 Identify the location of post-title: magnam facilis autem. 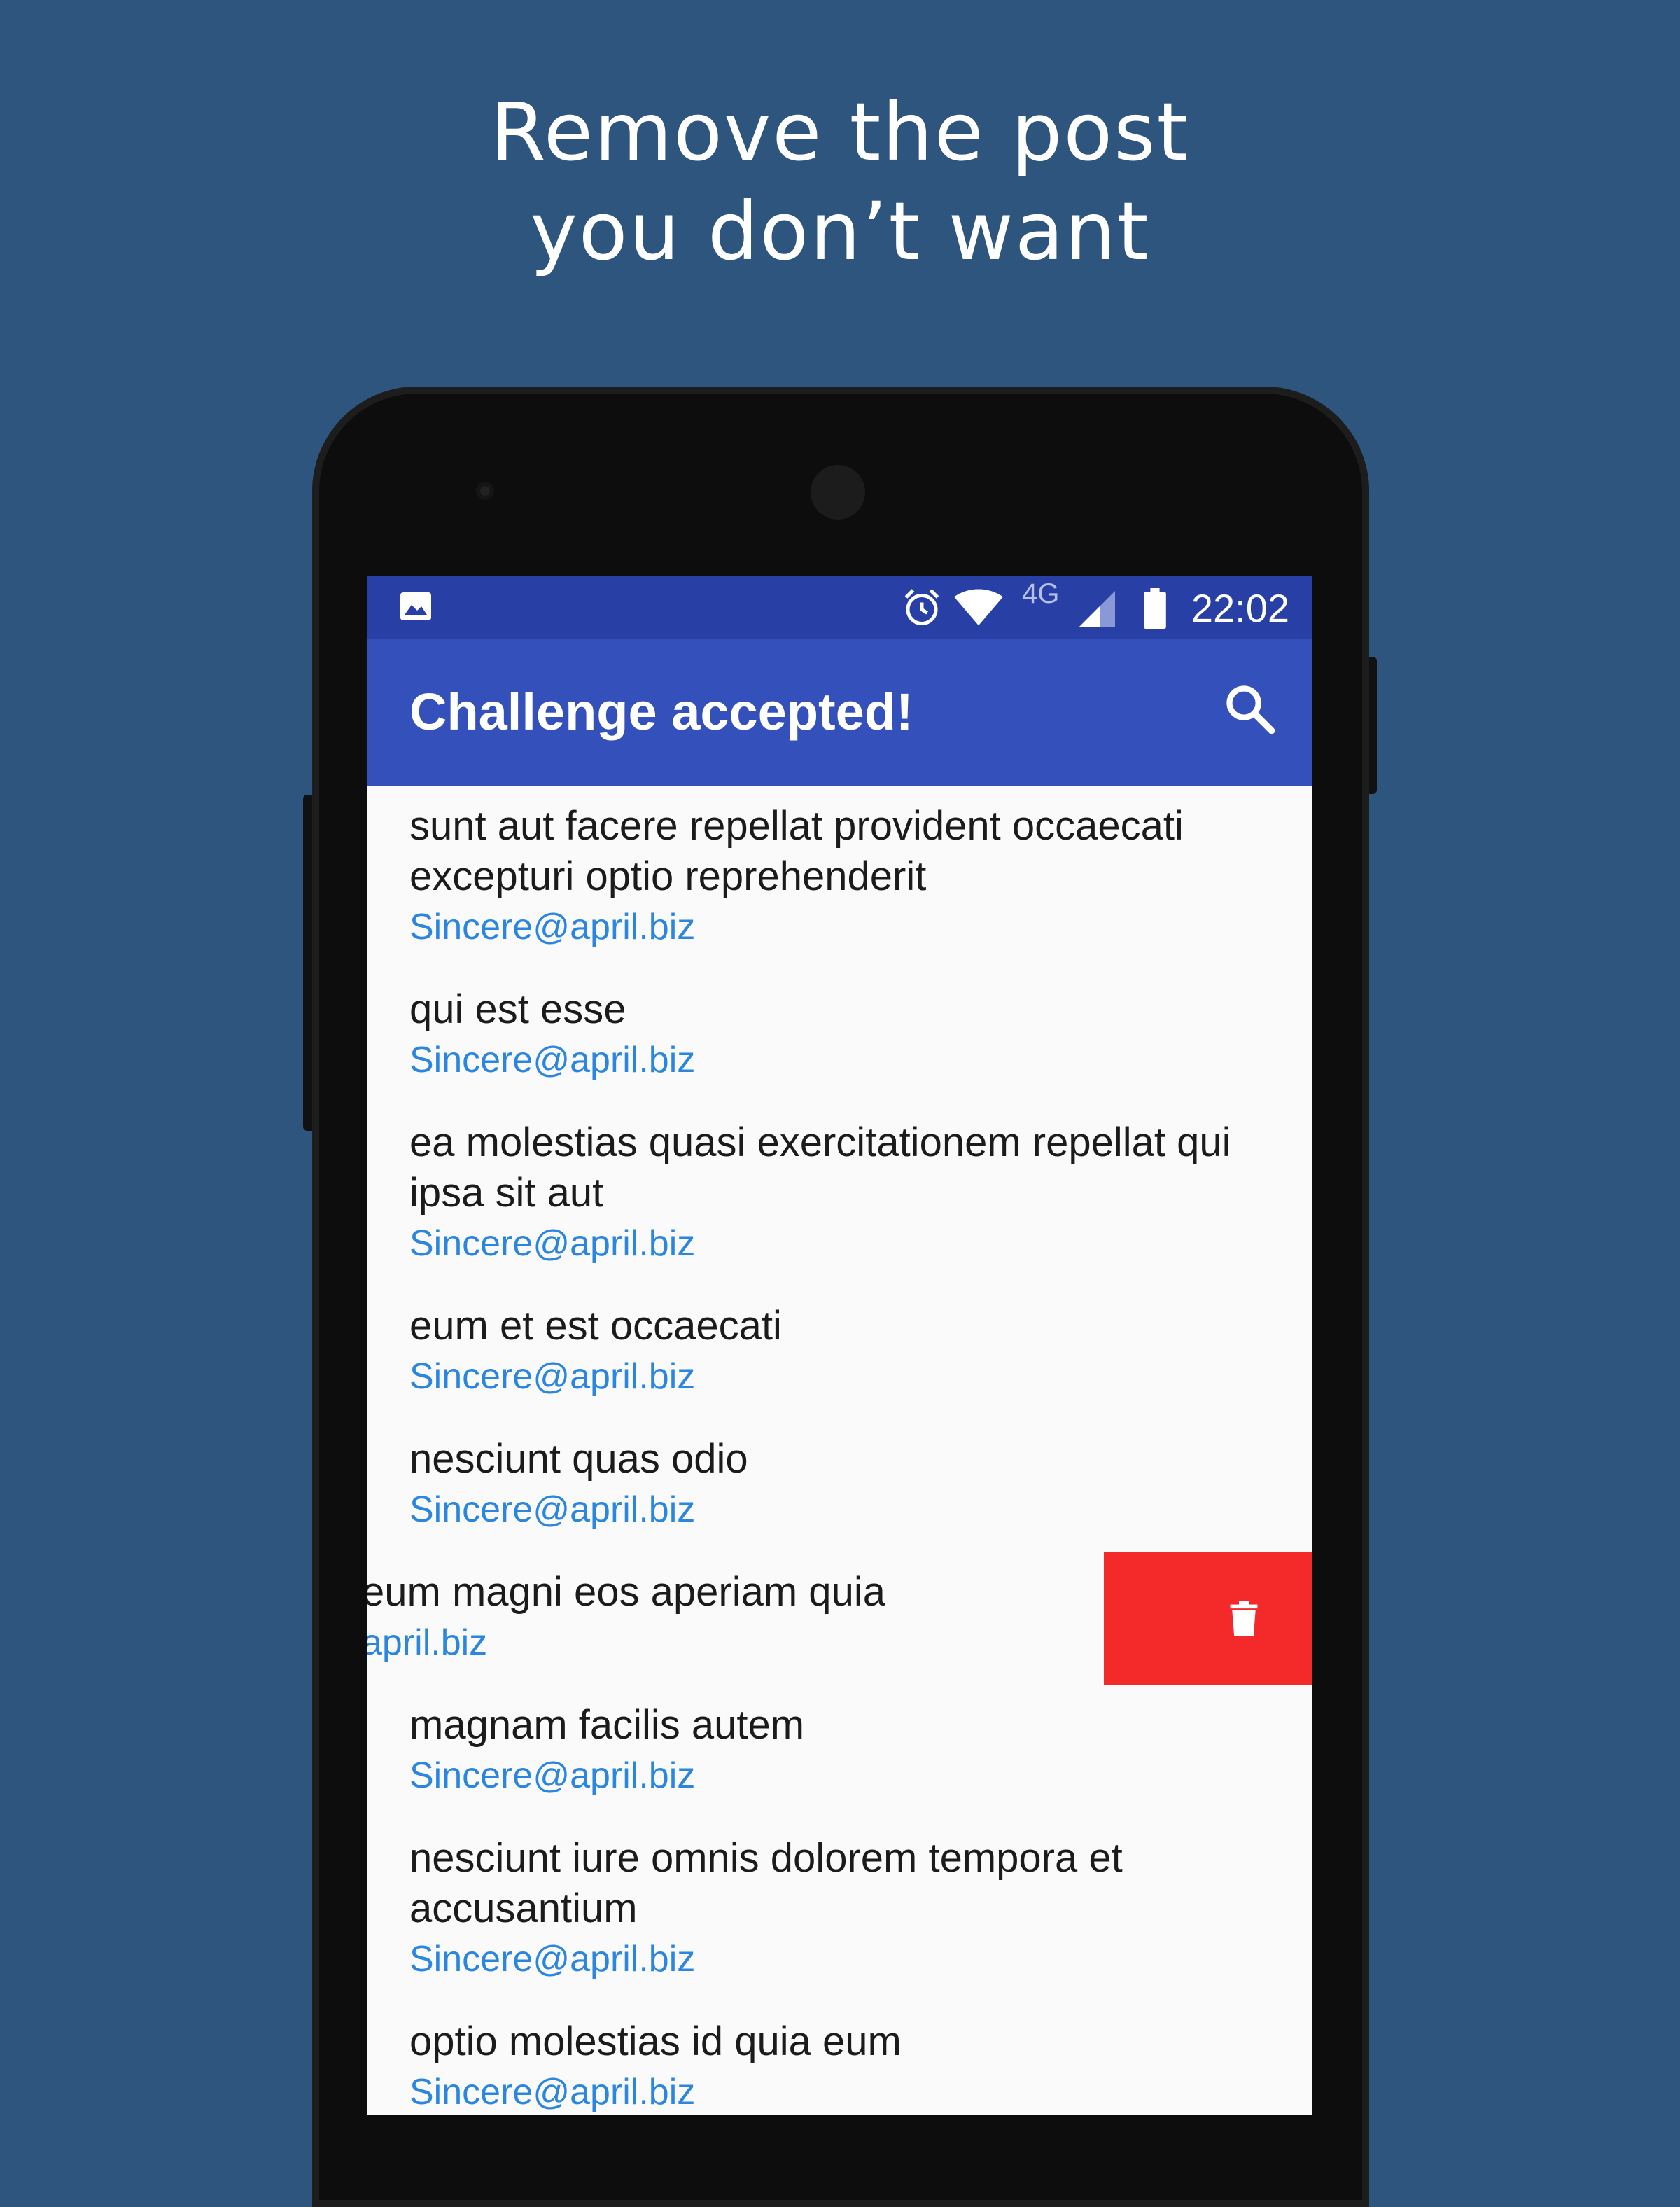
(607, 1725).